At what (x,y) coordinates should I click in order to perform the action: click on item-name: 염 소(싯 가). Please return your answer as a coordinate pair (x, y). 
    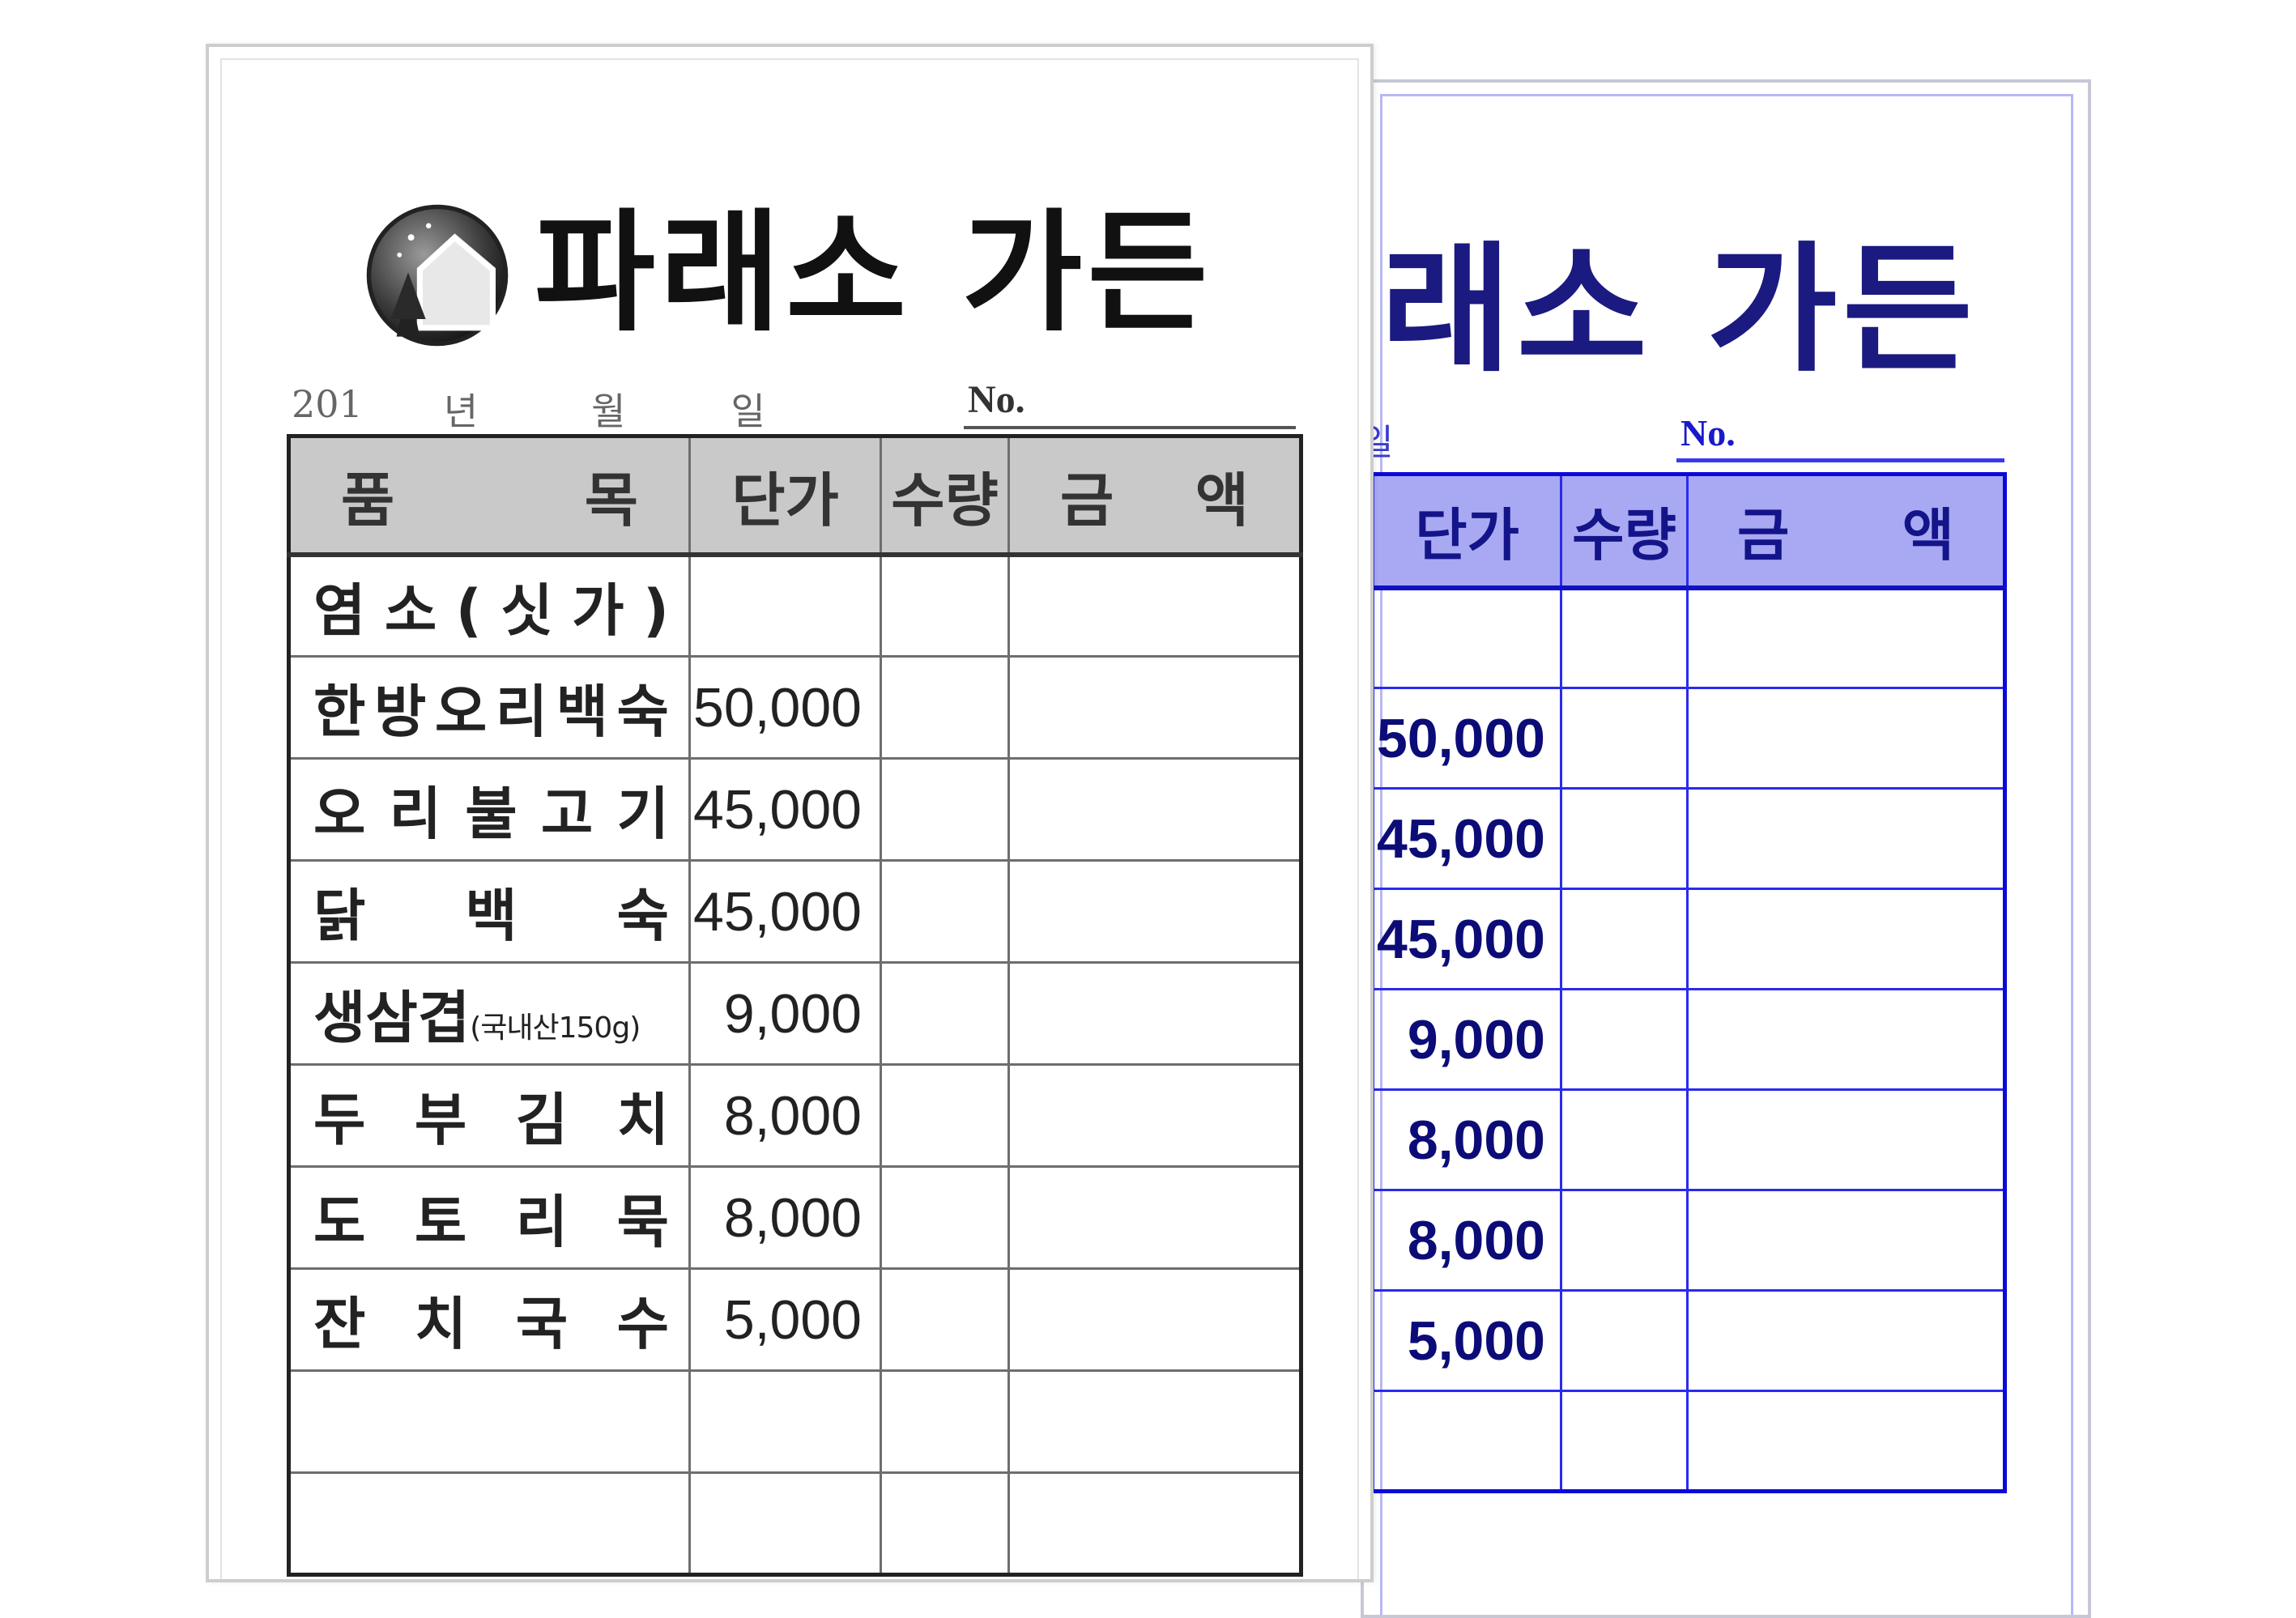
    Looking at the image, I should click on (491, 610).